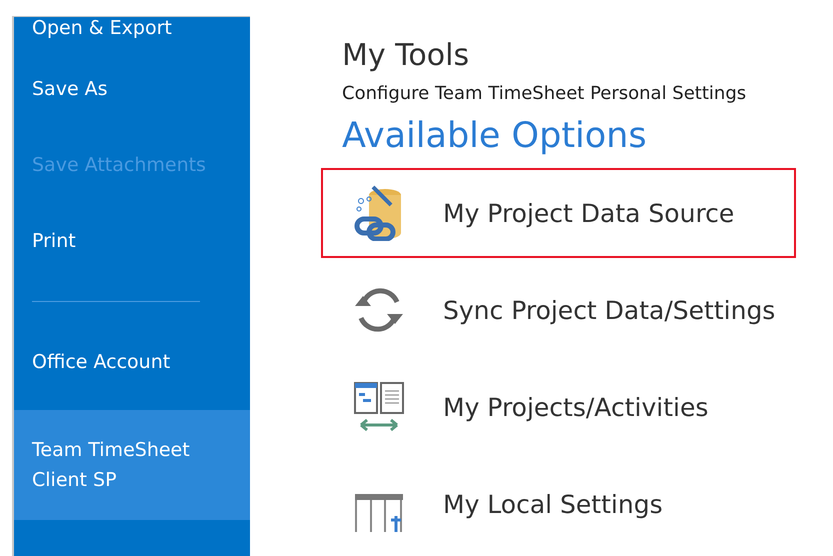 The height and width of the screenshot is (556, 833). I want to click on option-button: My Project Data Source, so click(558, 213).